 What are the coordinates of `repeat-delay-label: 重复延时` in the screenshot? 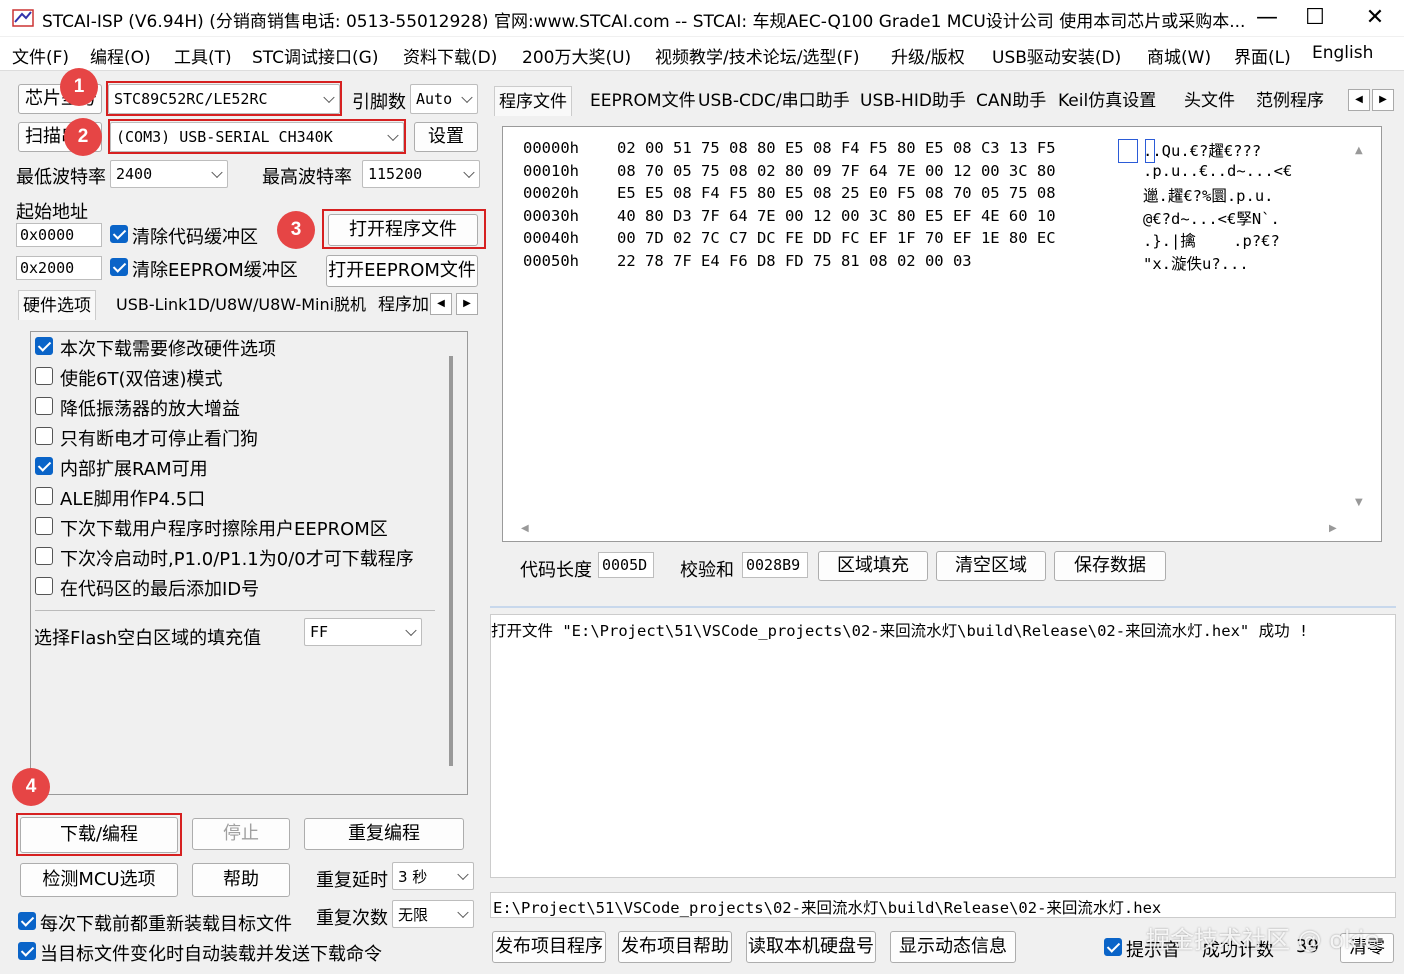 It's located at (352, 880).